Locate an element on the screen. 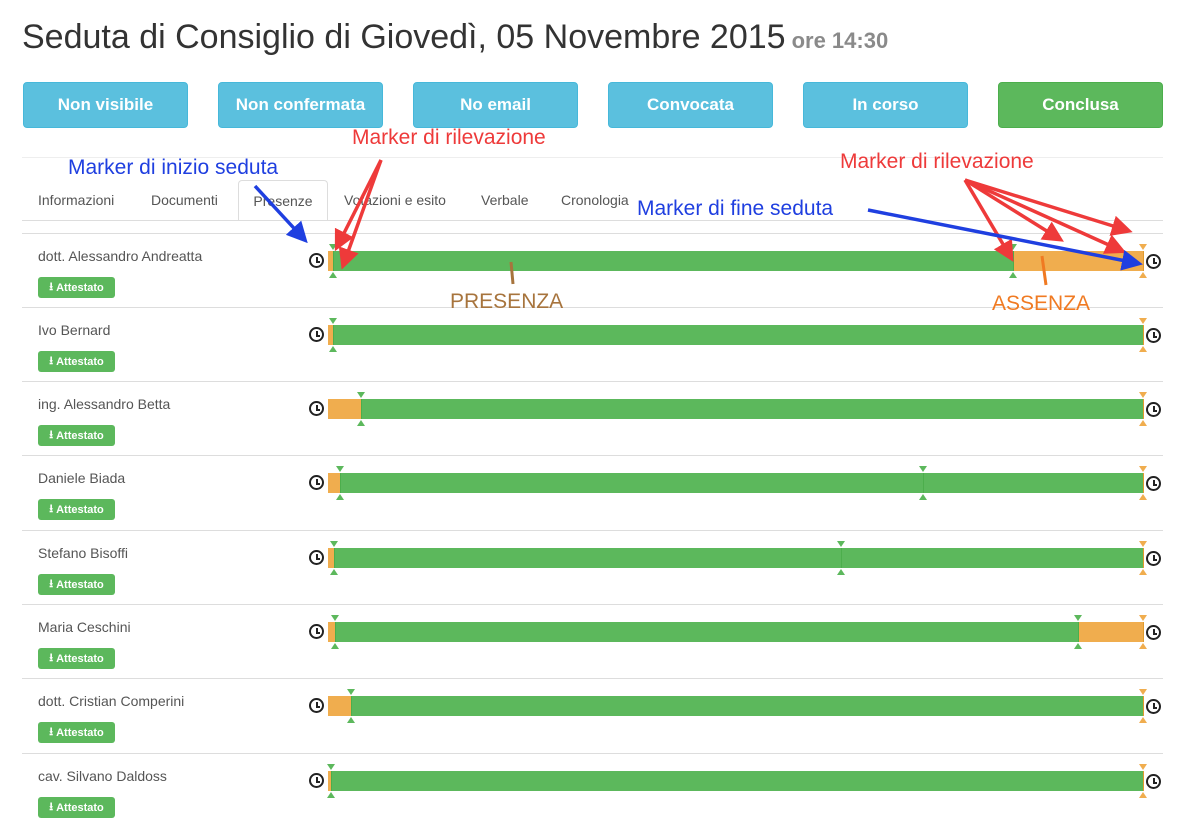 This screenshot has height=831, width=1202. annotation-detection-marker: Marker di rilevazione is located at coordinates (449, 137).